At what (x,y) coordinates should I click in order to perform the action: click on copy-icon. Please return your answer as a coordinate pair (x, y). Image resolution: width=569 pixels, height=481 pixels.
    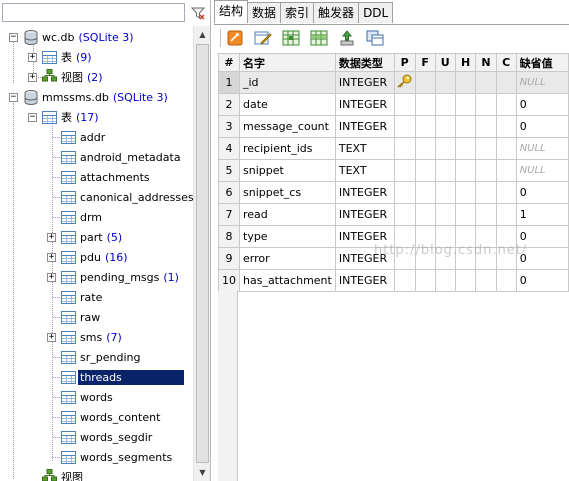
    Looking at the image, I should click on (375, 38).